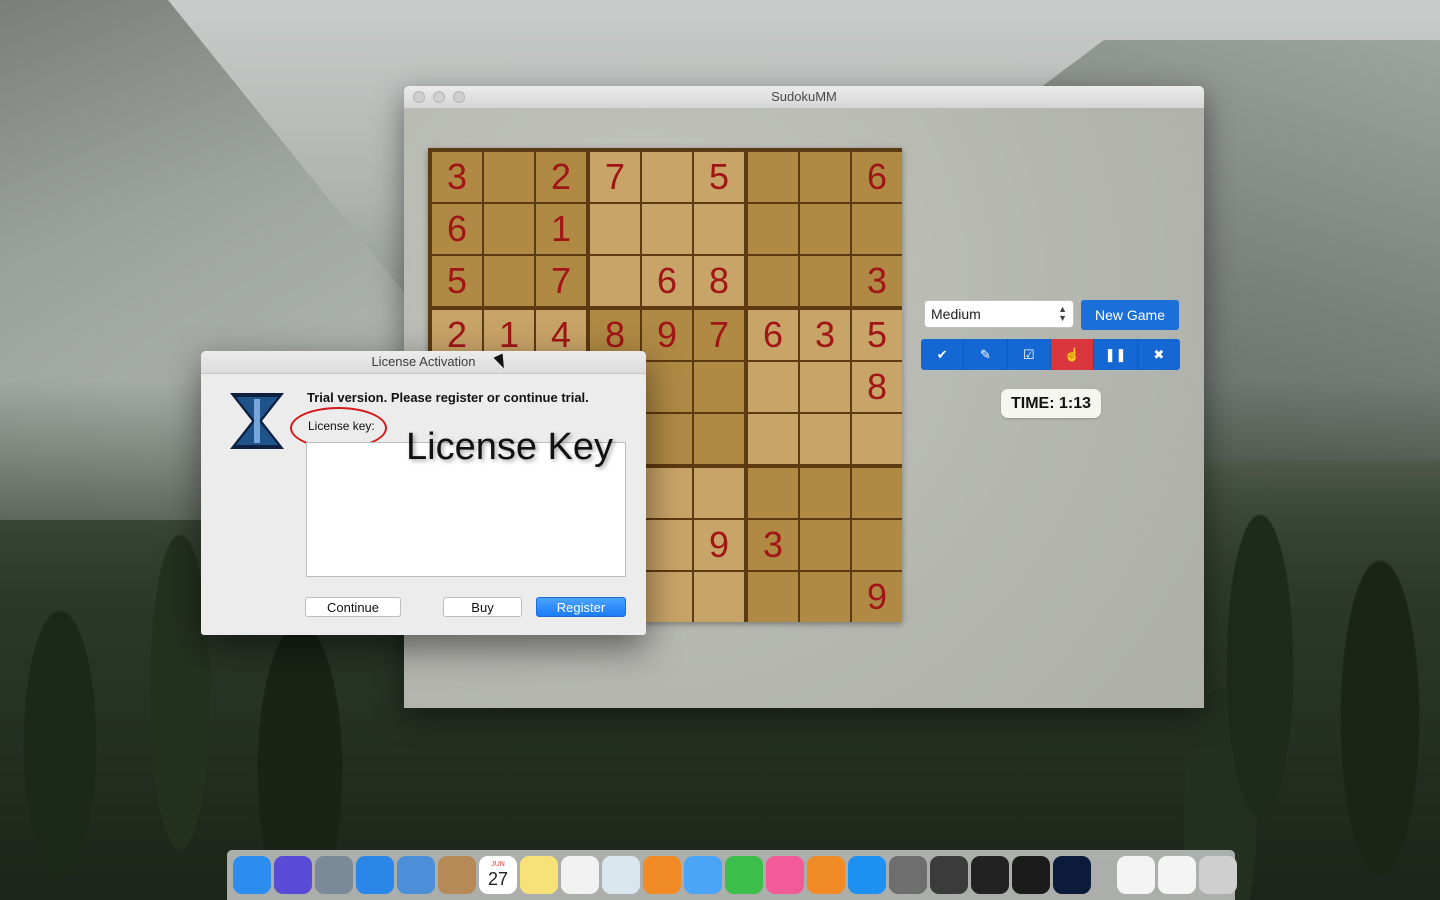 This screenshot has width=1440, height=900. I want to click on register-button: Register, so click(581, 607).